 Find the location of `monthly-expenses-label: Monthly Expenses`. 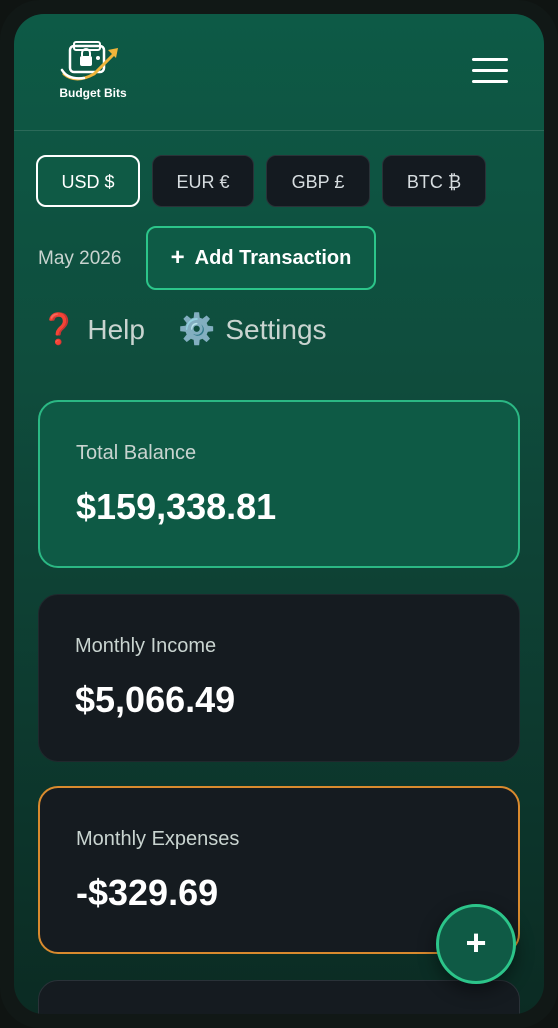

monthly-expenses-label: Monthly Expenses is located at coordinates (158, 839).